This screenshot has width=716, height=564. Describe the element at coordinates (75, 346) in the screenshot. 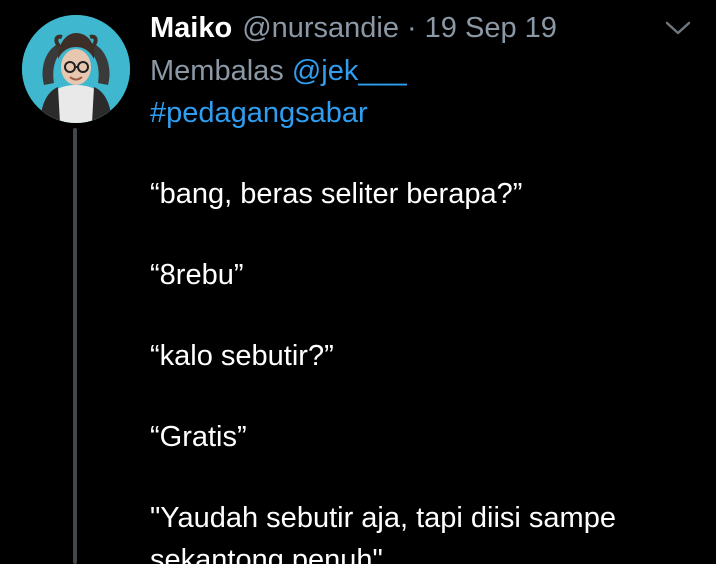

I see `thread-line` at that location.